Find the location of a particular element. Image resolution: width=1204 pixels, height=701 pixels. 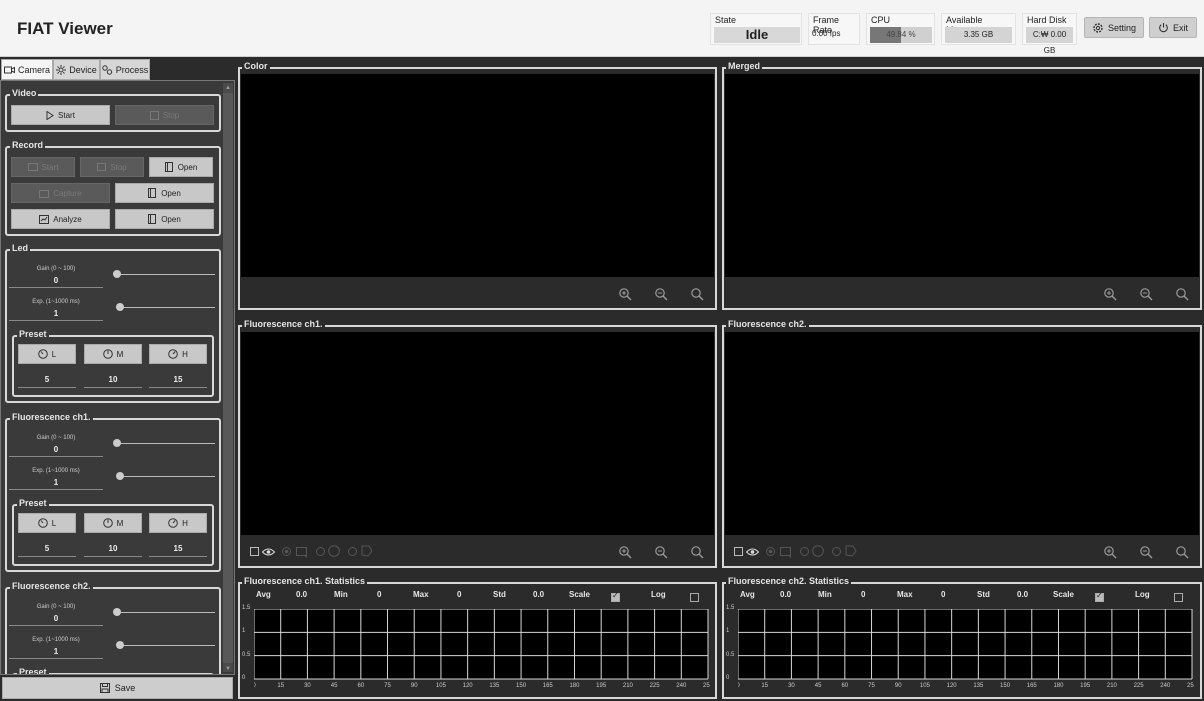

fluo2-image-view is located at coordinates (962, 433).